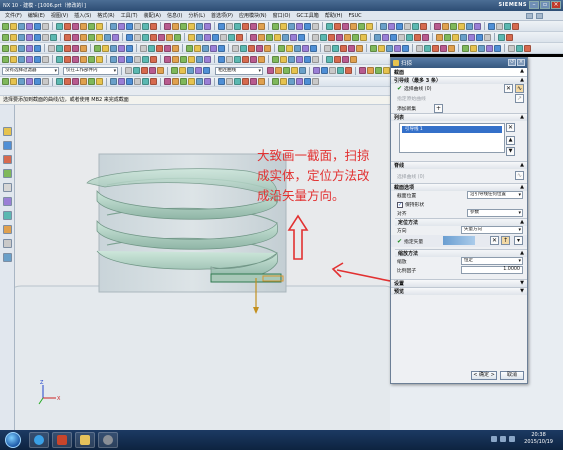 The height and width of the screenshot is (450, 563). Describe the element at coordinates (519, 88) in the screenshot. I see `curve-select-icon: ∿` at that location.